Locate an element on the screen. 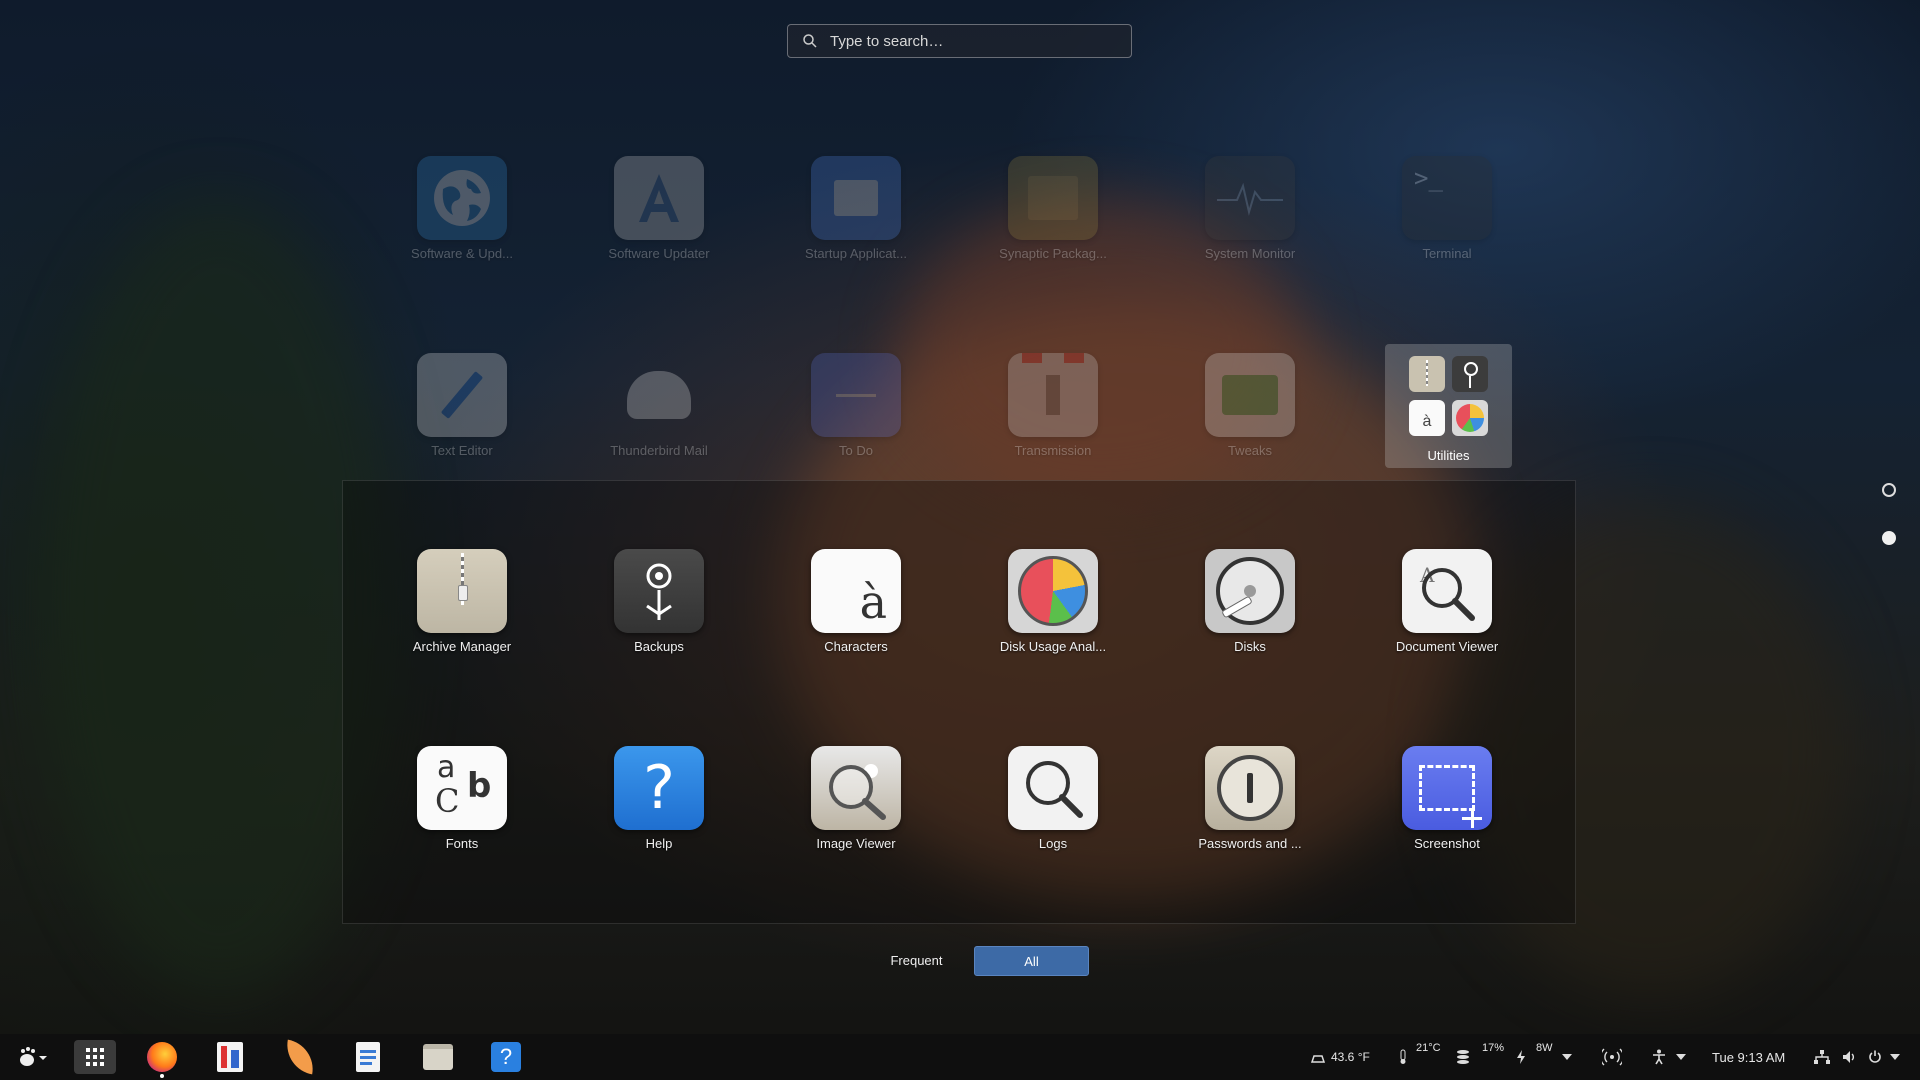 Image resolution: width=1920 pixels, height=1080 pixels. power-indicator: 8W is located at coordinates (1534, 1057).